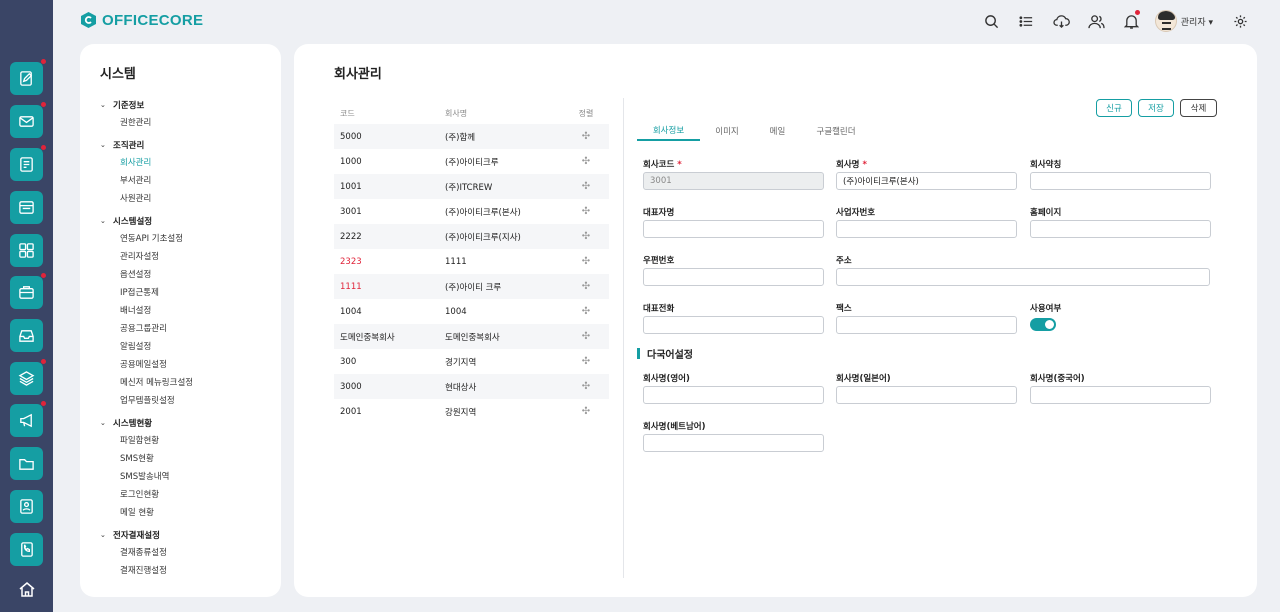 Image resolution: width=1280 pixels, height=612 pixels. What do you see at coordinates (187, 199) in the screenshot?
I see `menu-item-employee: 사원관리` at bounding box center [187, 199].